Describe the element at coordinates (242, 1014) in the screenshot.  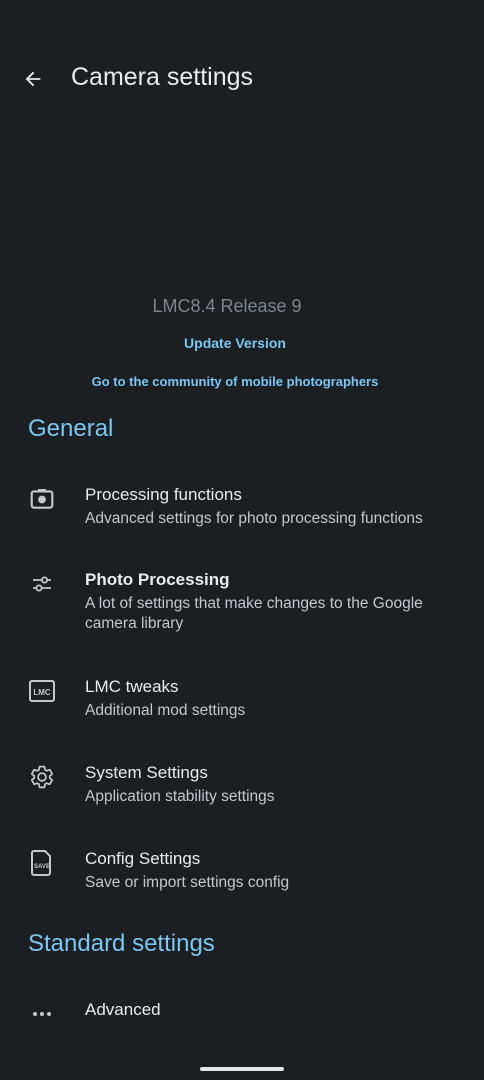
I see `settings-item-advanced: Advanced` at that location.